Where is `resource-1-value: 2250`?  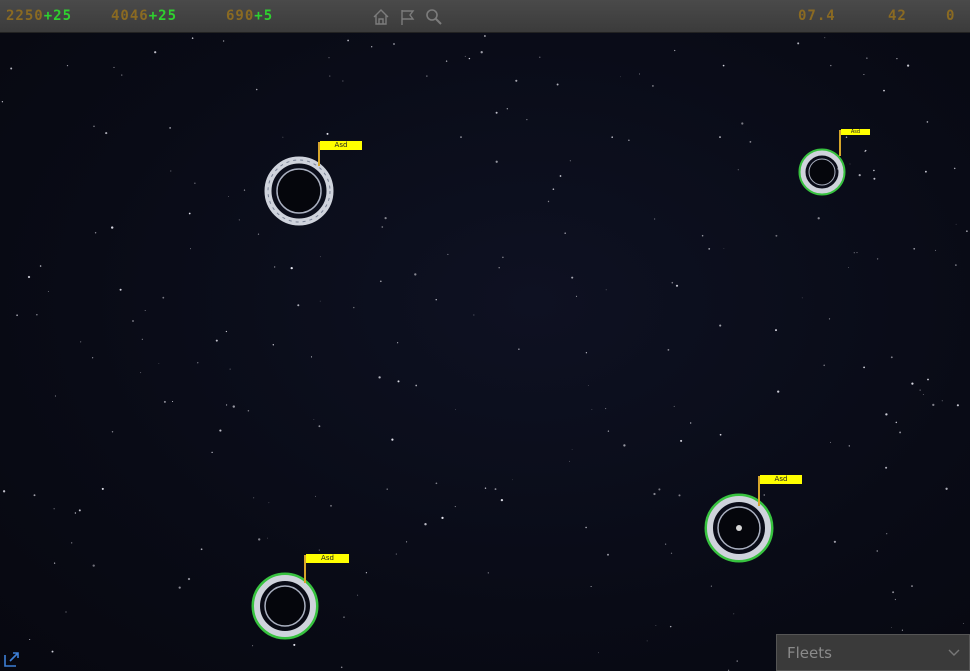 resource-1-value: 2250 is located at coordinates (25, 16).